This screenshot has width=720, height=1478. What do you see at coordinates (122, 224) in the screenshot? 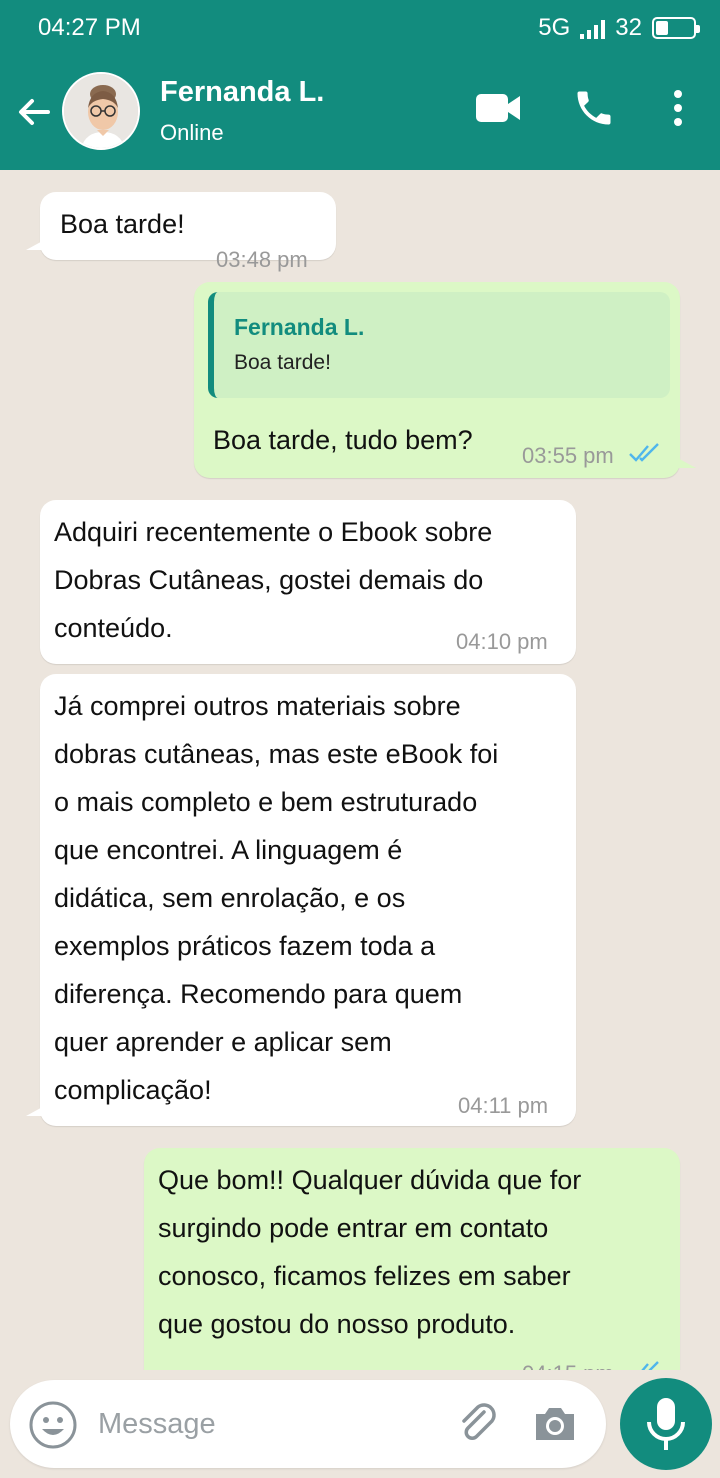
I see `message-text: Boa tarde!` at bounding box center [122, 224].